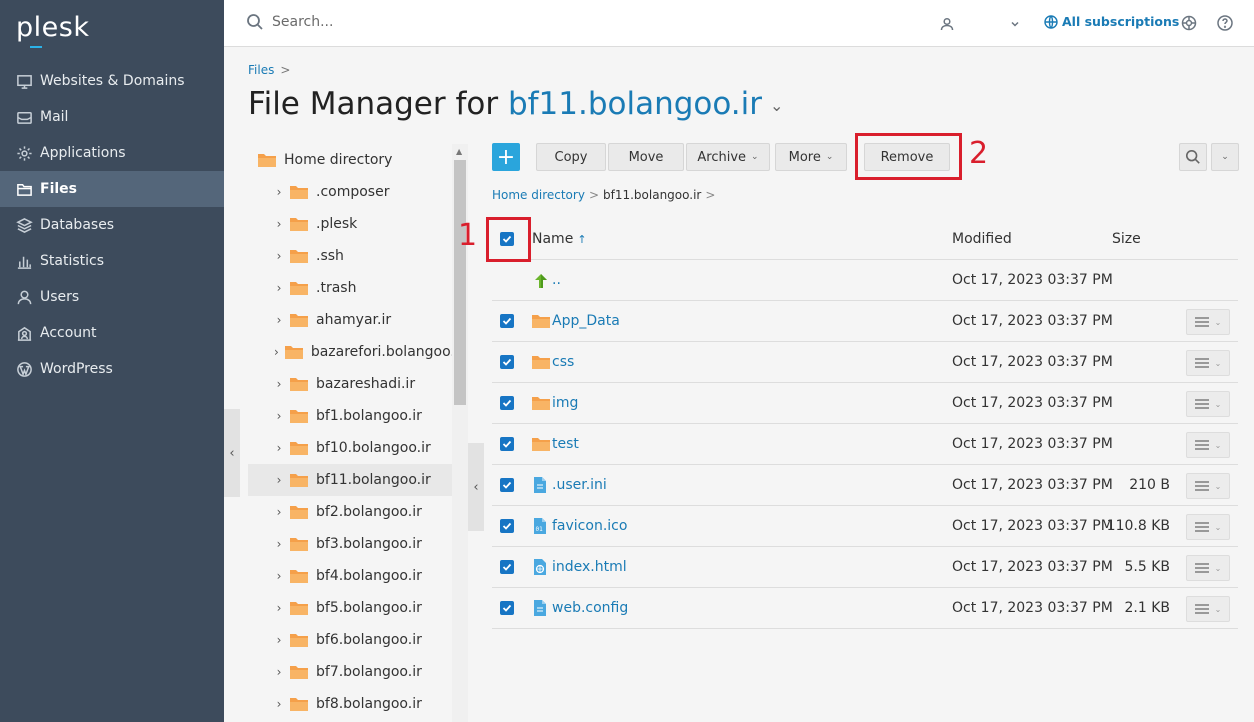 Image resolution: width=1254 pixels, height=722 pixels. I want to click on file-name: web.config, so click(590, 608).